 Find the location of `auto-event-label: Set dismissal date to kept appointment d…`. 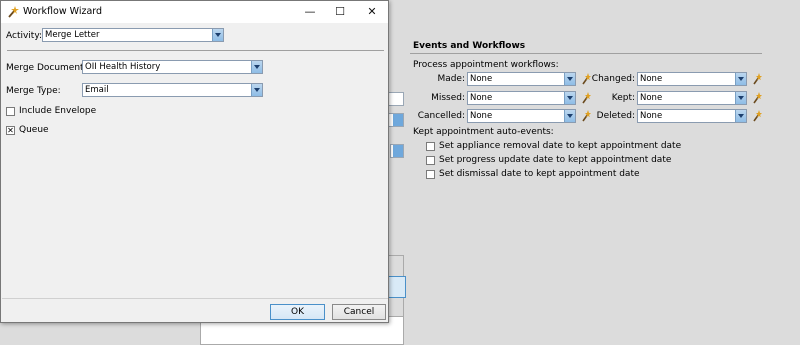

auto-event-label: Set dismissal date to kept appointment d… is located at coordinates (539, 174).